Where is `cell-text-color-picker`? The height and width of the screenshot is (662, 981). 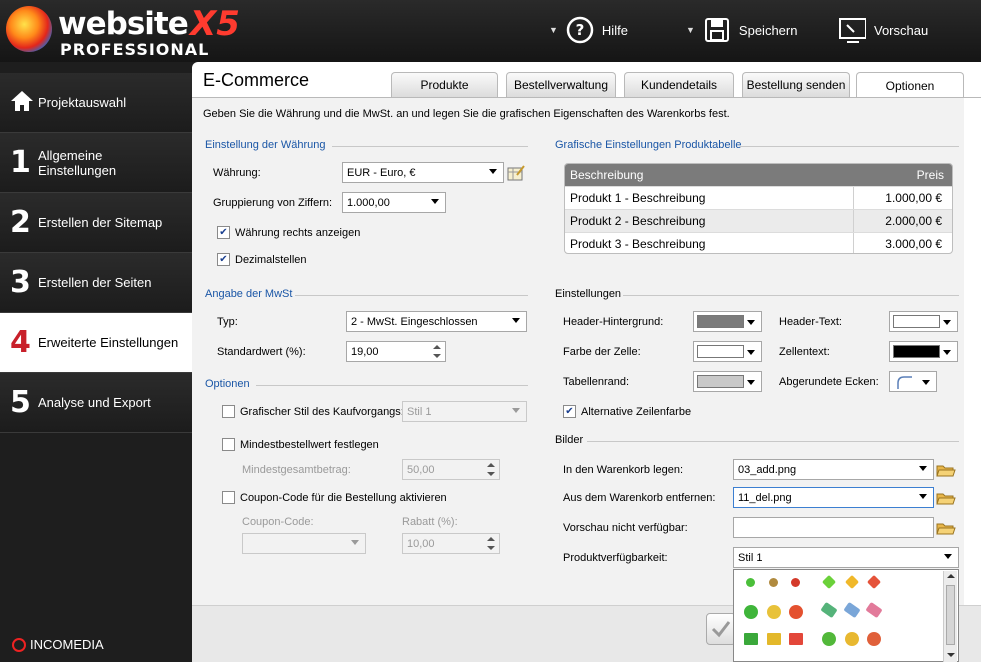
cell-text-color-picker is located at coordinates (923, 351).